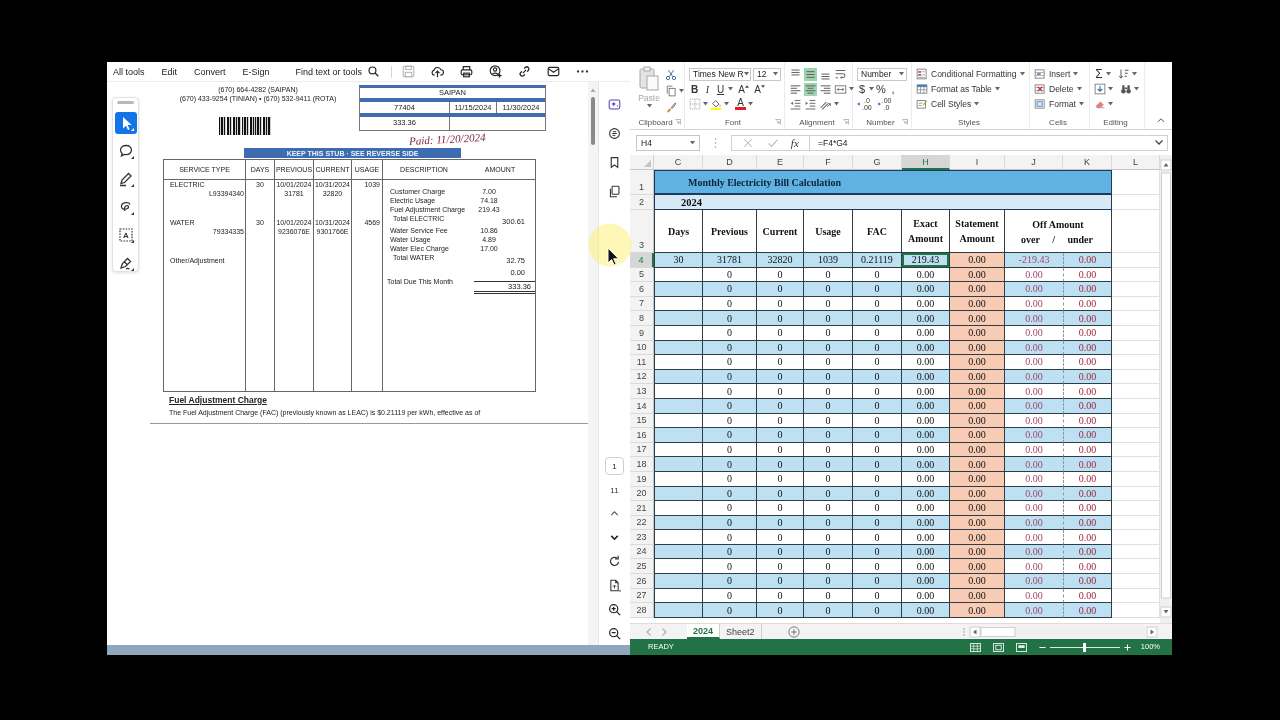 The width and height of the screenshot is (1280, 720). What do you see at coordinates (169, 71) in the screenshot?
I see `menu-item: Edit` at bounding box center [169, 71].